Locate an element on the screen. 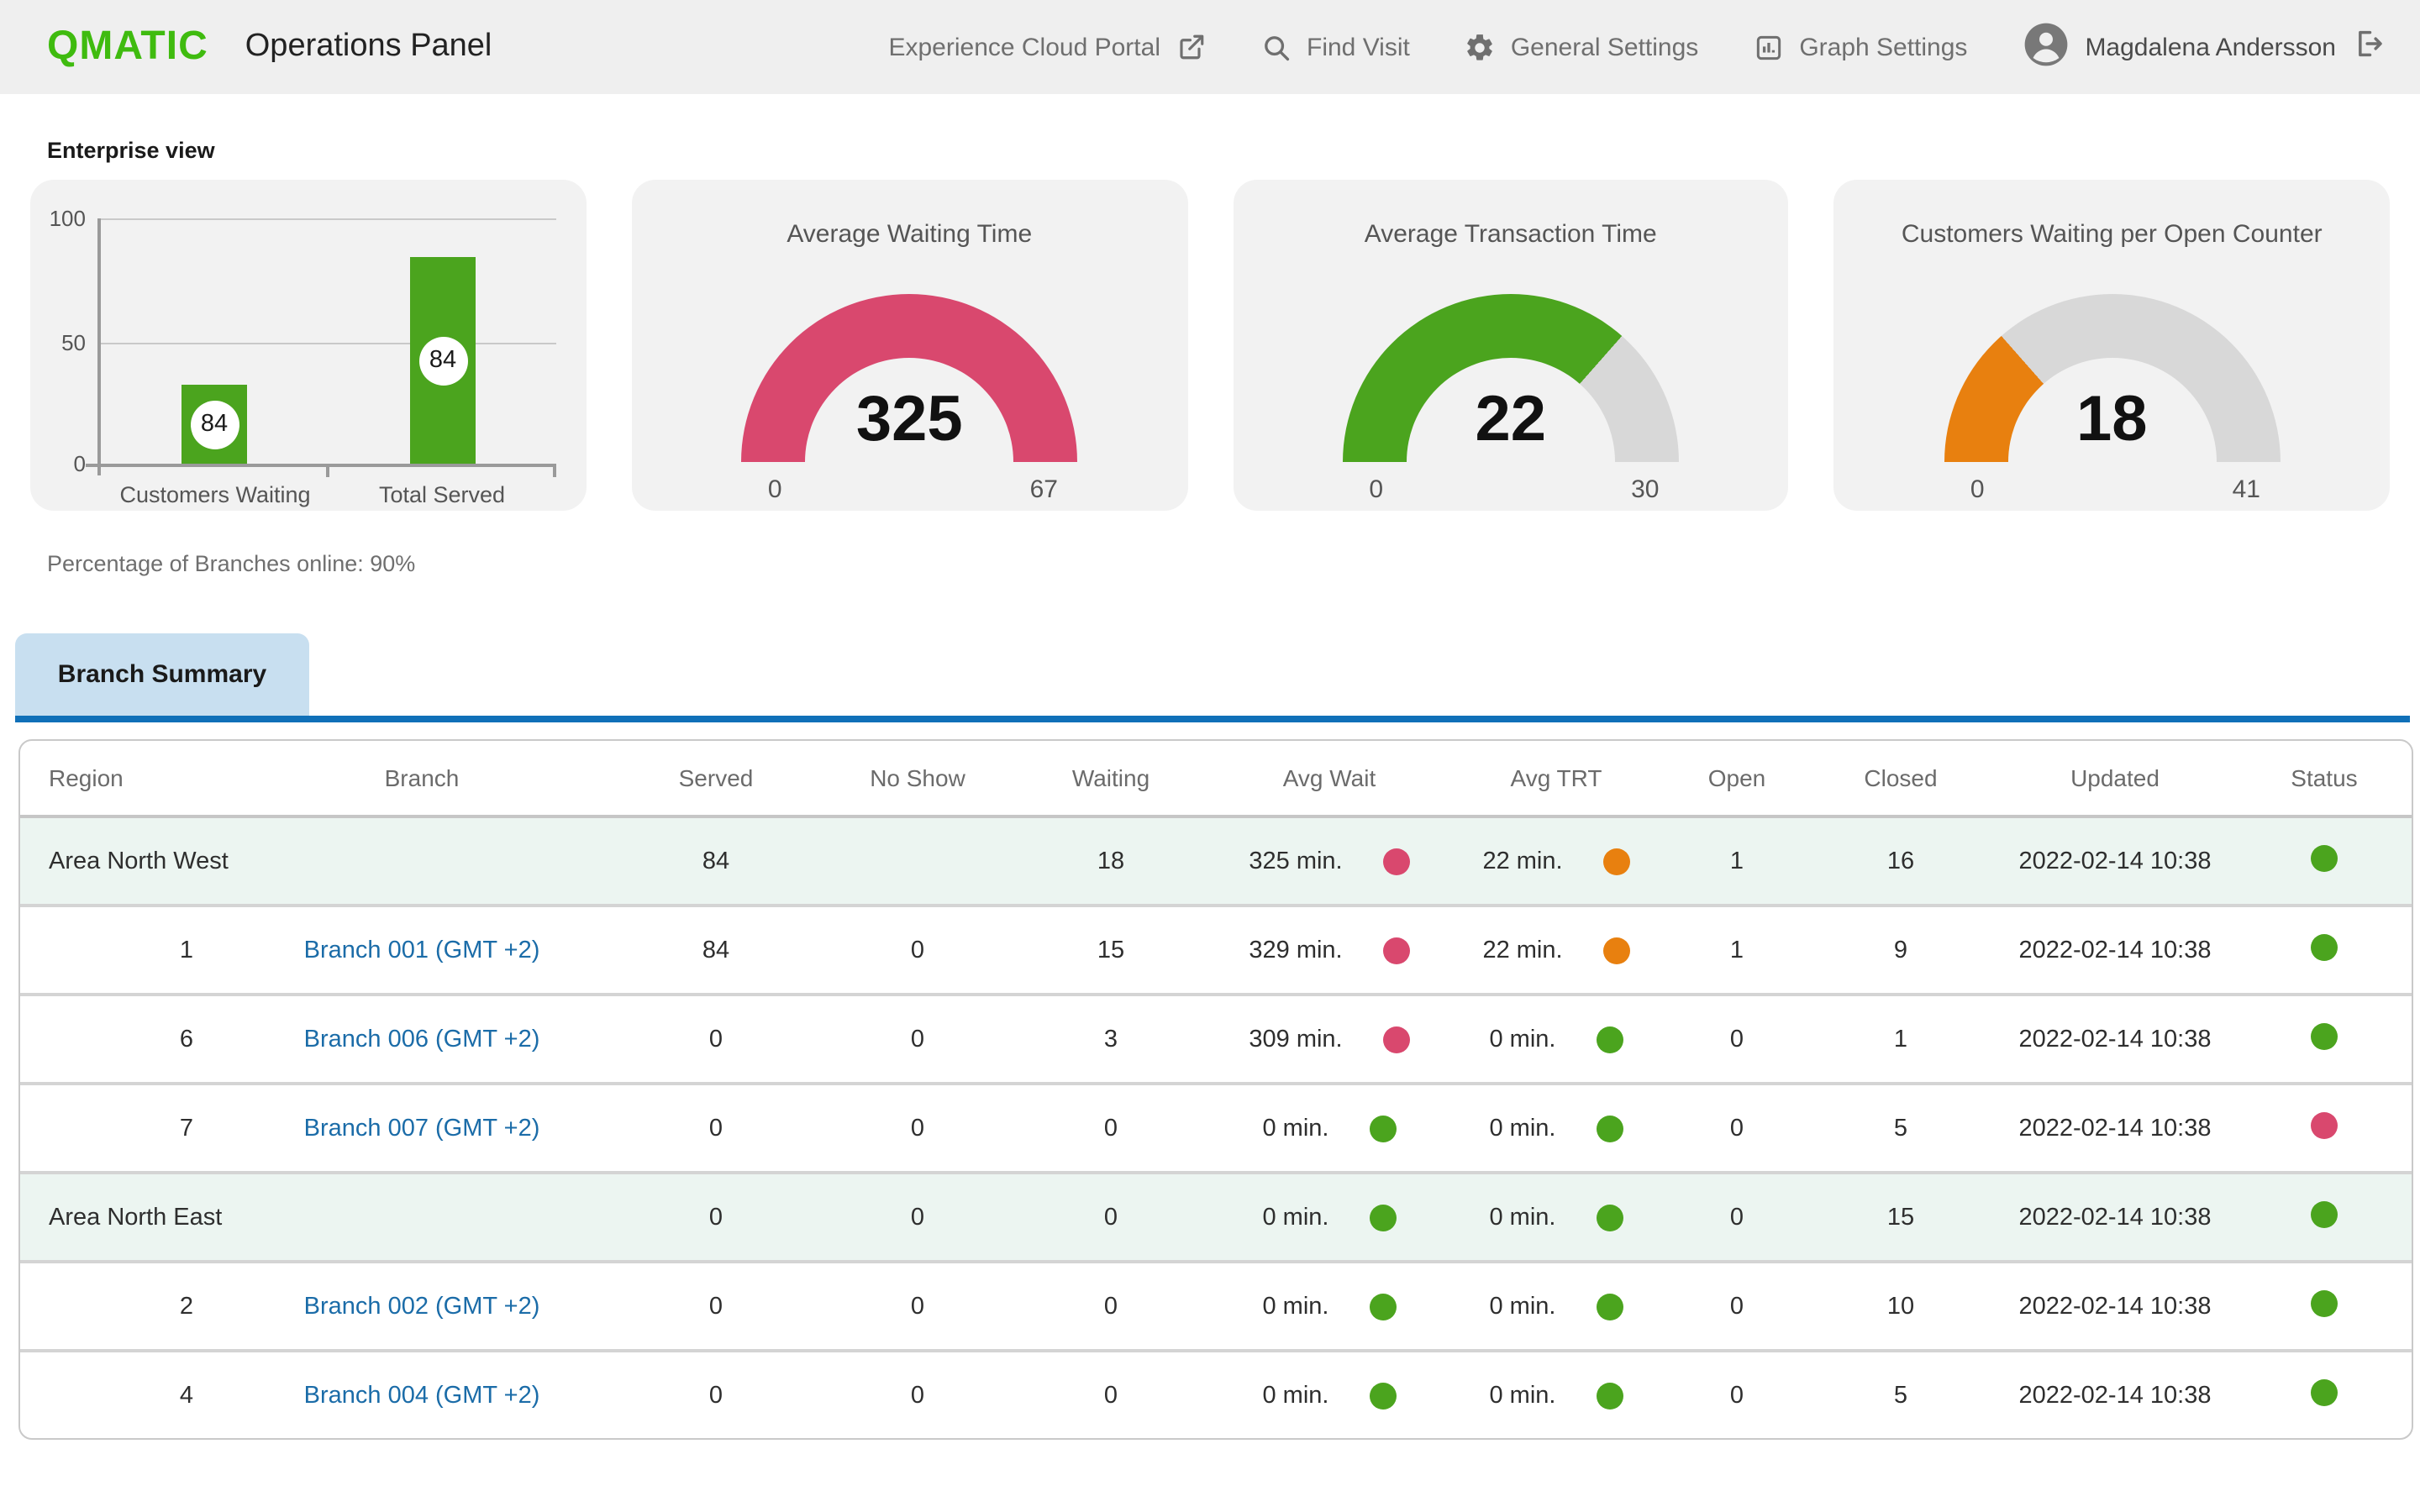 This screenshot has width=2420, height=1512. branch-cell: Branch 007 (GMT +2) is located at coordinates (422, 1127).